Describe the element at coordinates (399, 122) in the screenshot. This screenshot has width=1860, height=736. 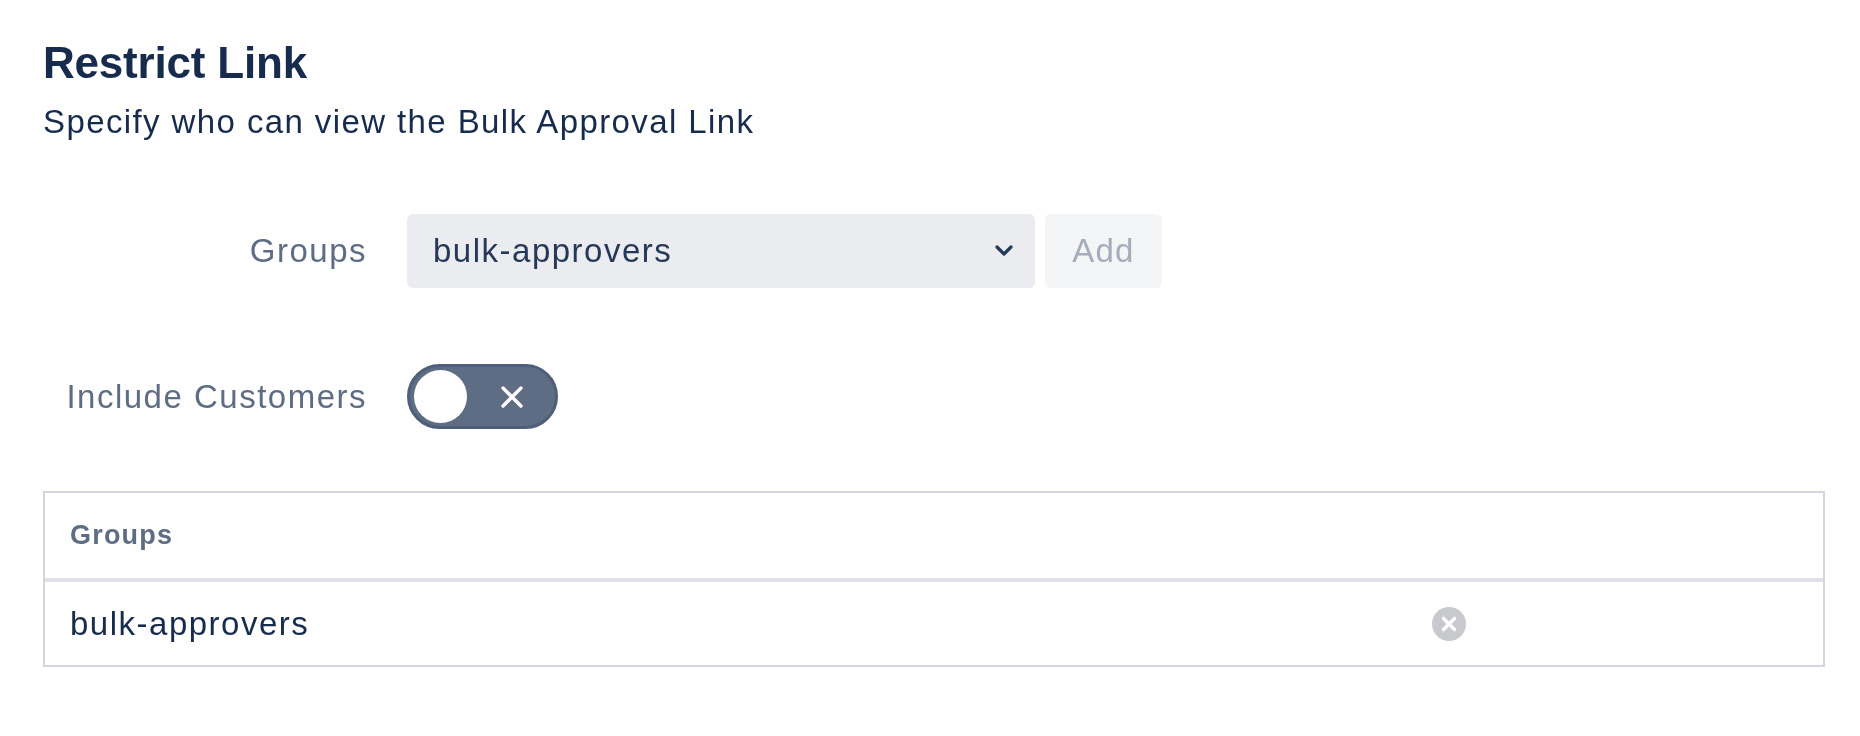
I see `page-subtitle: Specify who can view the Bulk Approval Link` at that location.